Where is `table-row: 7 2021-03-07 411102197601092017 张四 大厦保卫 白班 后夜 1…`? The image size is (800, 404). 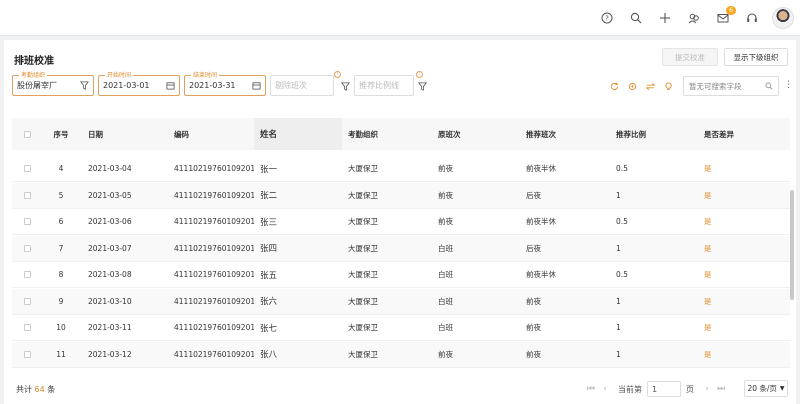
table-row: 7 2021-03-07 411102197601092017 张四 大厦保卫 白班 后夜 1… is located at coordinates (401, 248).